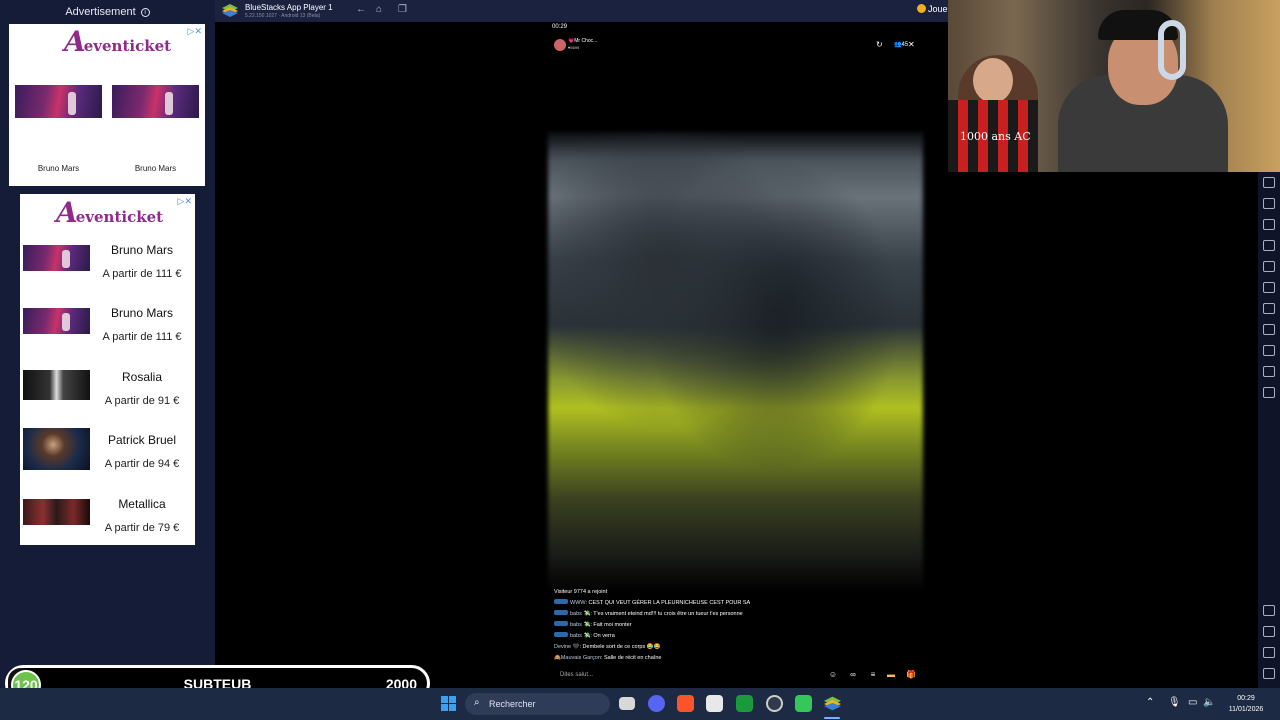 This screenshot has height=720, width=1280. Describe the element at coordinates (402, 9) in the screenshot. I see `recent-apps-icon: ❐` at that location.